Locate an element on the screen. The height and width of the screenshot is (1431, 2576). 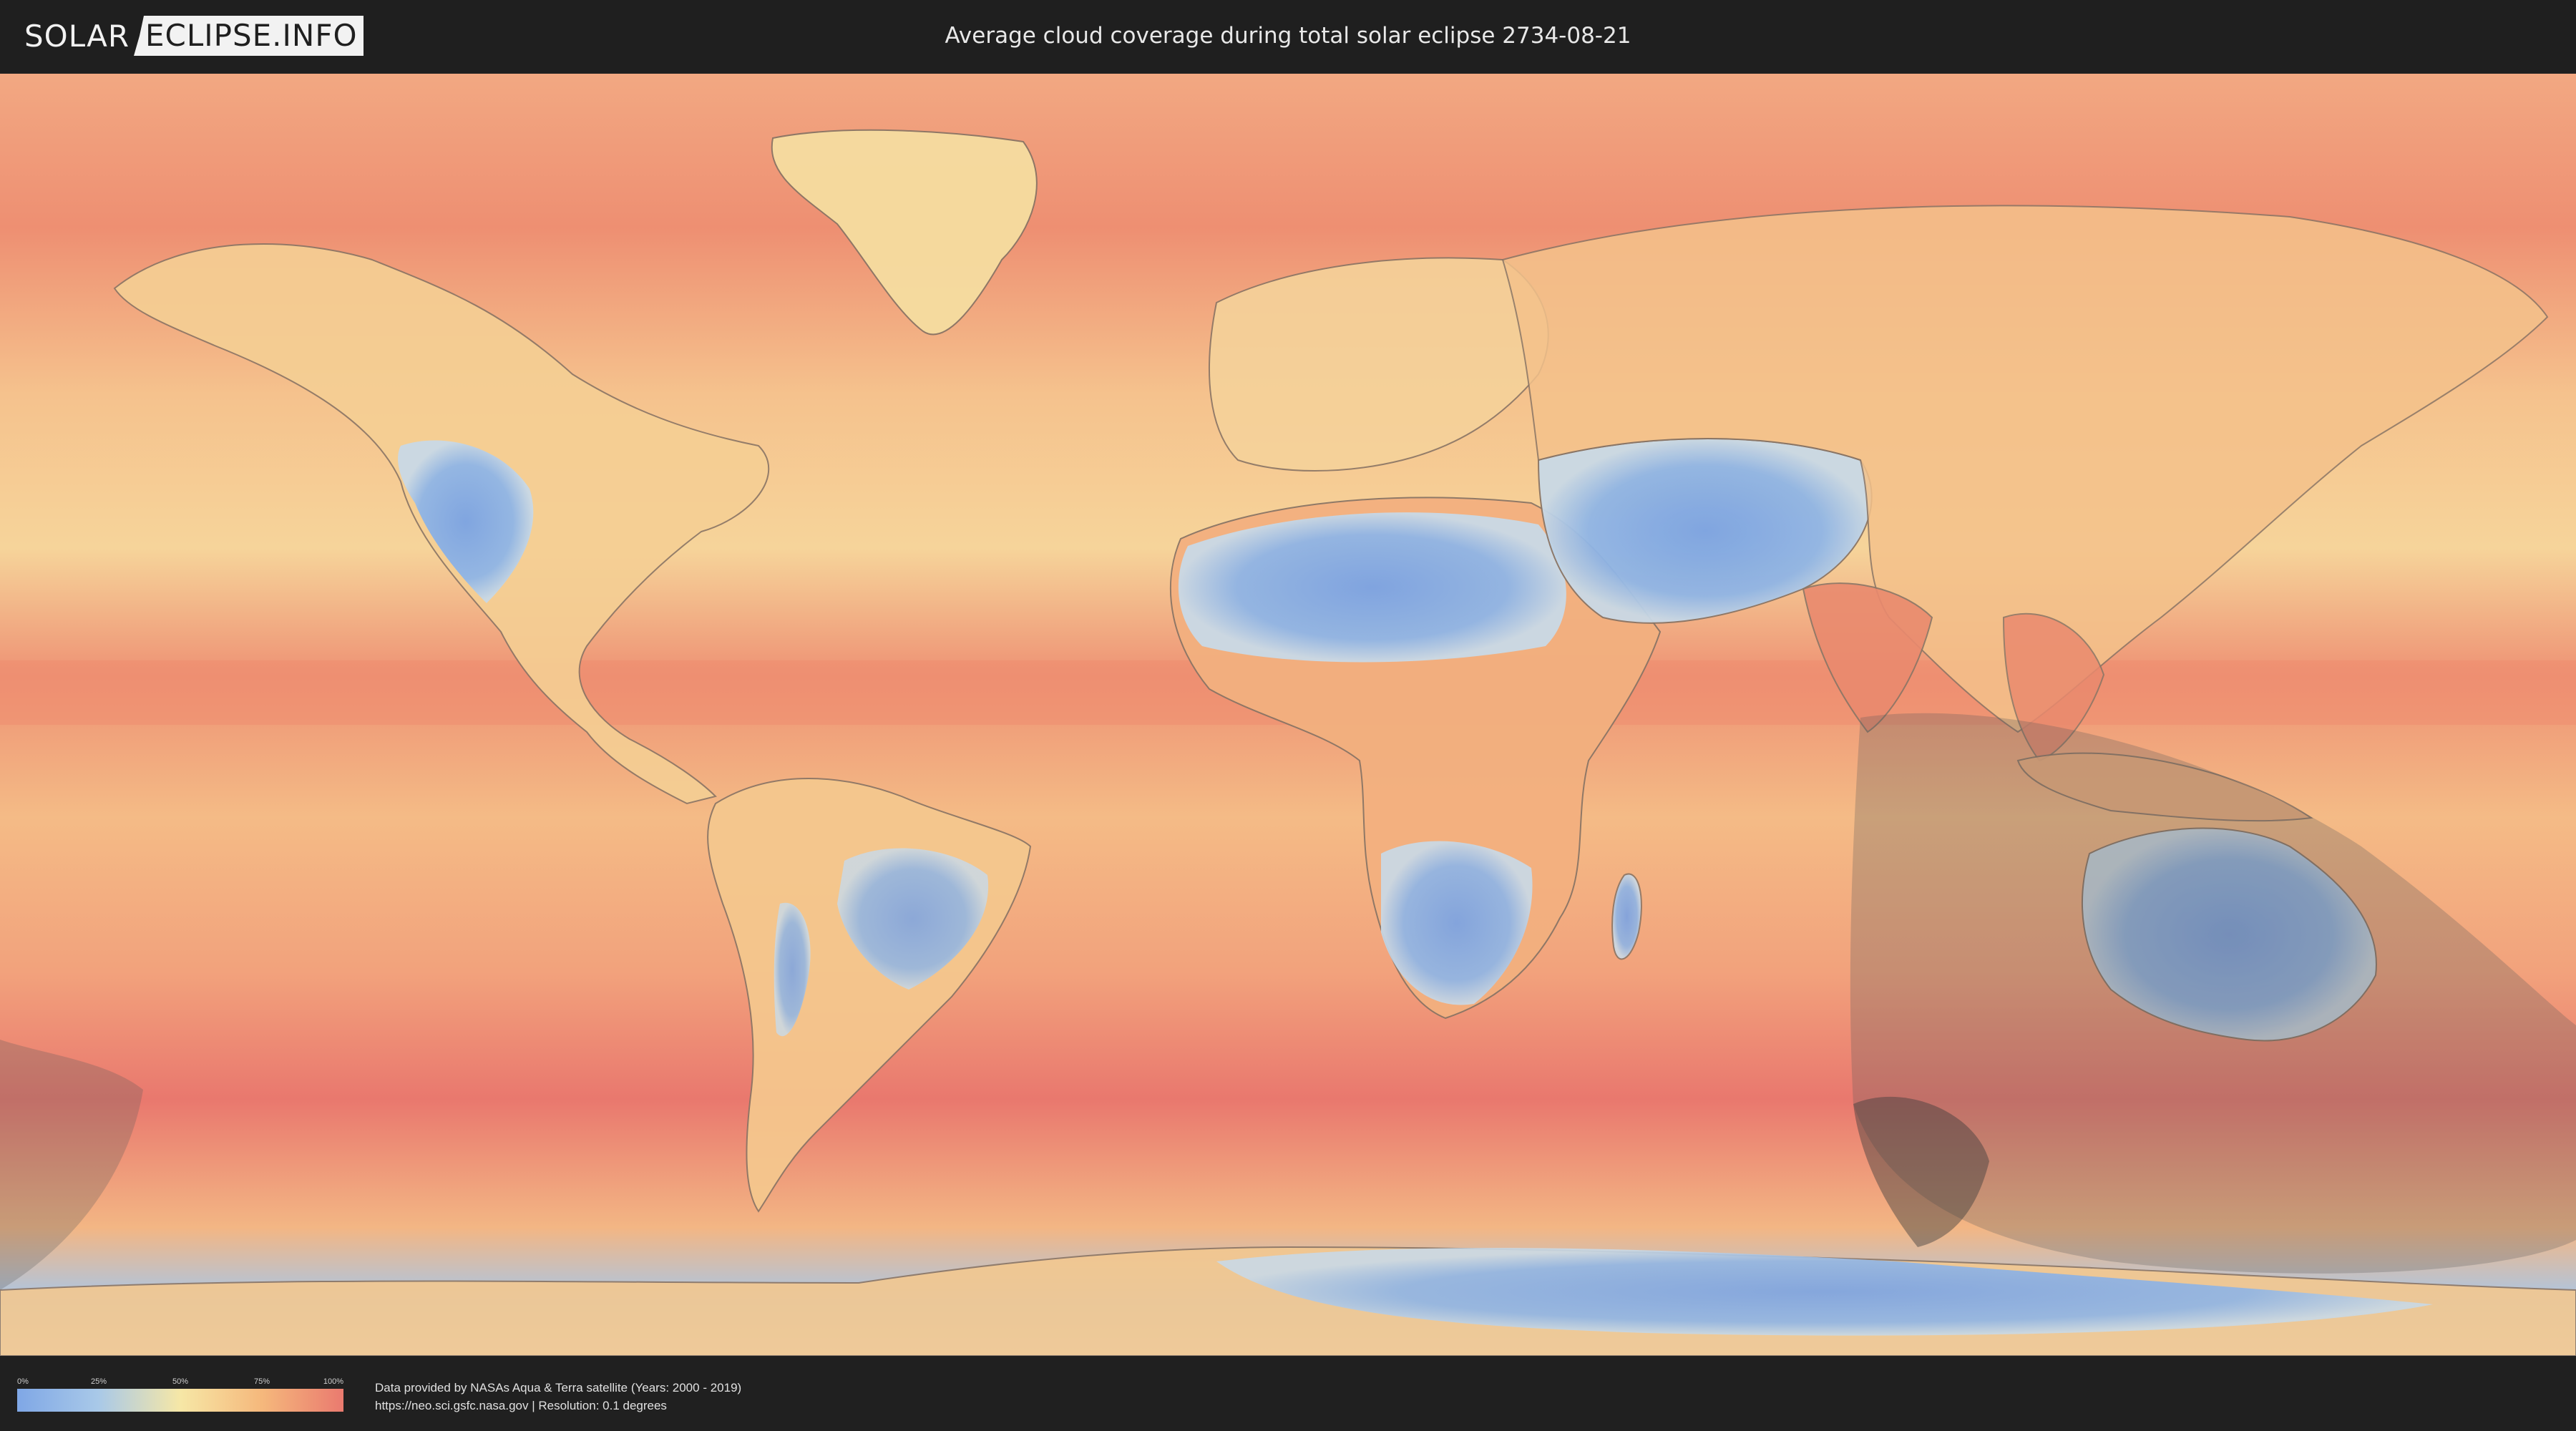
cloud-coverage-legend: 0% 25% 50% 75% 100% is located at coordinates (180, 1394).